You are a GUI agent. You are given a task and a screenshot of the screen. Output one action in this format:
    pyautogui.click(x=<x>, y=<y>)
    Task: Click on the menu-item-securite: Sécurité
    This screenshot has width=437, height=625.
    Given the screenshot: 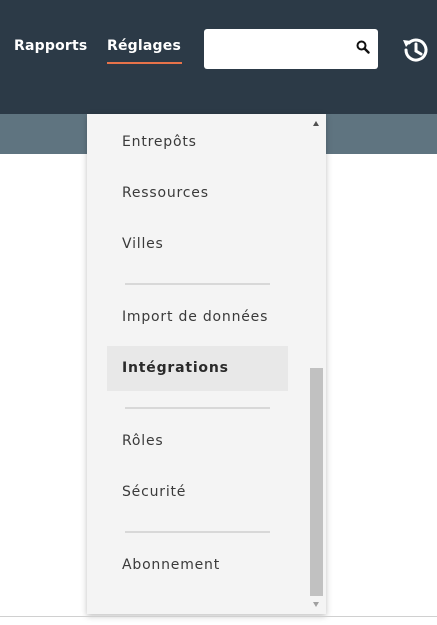 What is the action you would take?
    pyautogui.click(x=197, y=492)
    